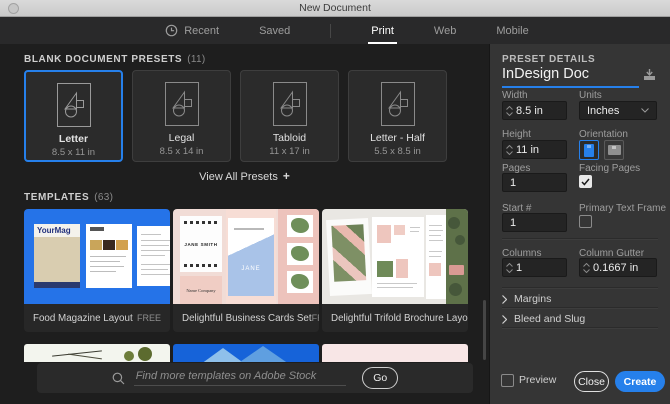 The width and height of the screenshot is (670, 404). Describe the element at coordinates (196, 59) in the screenshot. I see `blank-presets-count: (11)` at that location.